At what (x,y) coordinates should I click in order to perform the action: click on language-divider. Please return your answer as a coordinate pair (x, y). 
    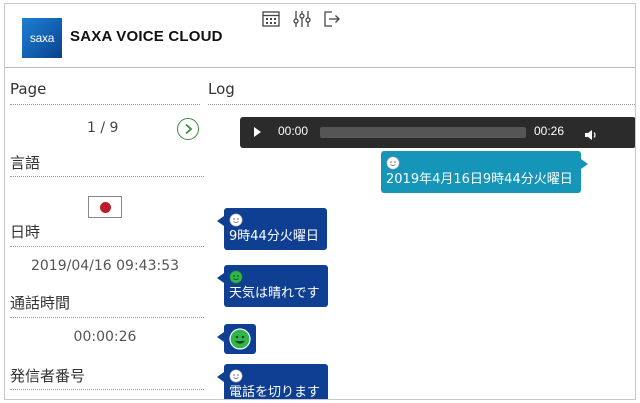
    Looking at the image, I should click on (107, 176).